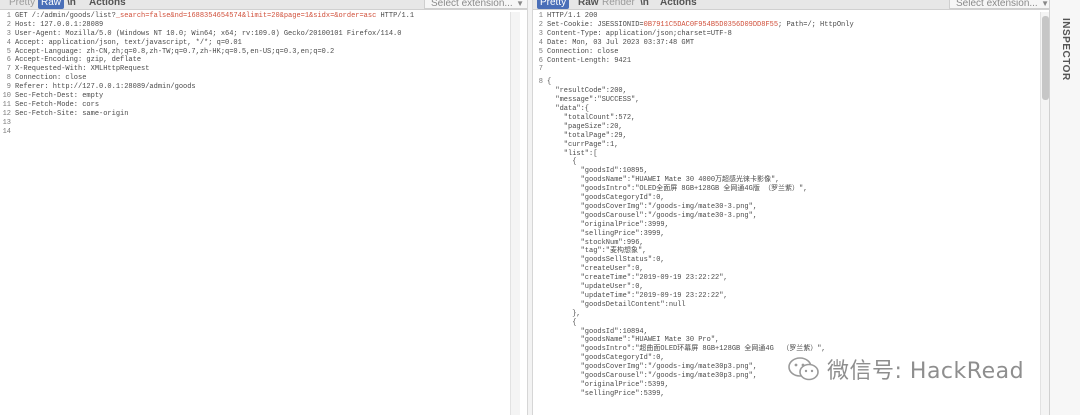 Image resolution: width=1080 pixels, height=415 pixels. Describe the element at coordinates (263, 78) in the screenshot. I see `request-line: 8 Connection: close` at that location.